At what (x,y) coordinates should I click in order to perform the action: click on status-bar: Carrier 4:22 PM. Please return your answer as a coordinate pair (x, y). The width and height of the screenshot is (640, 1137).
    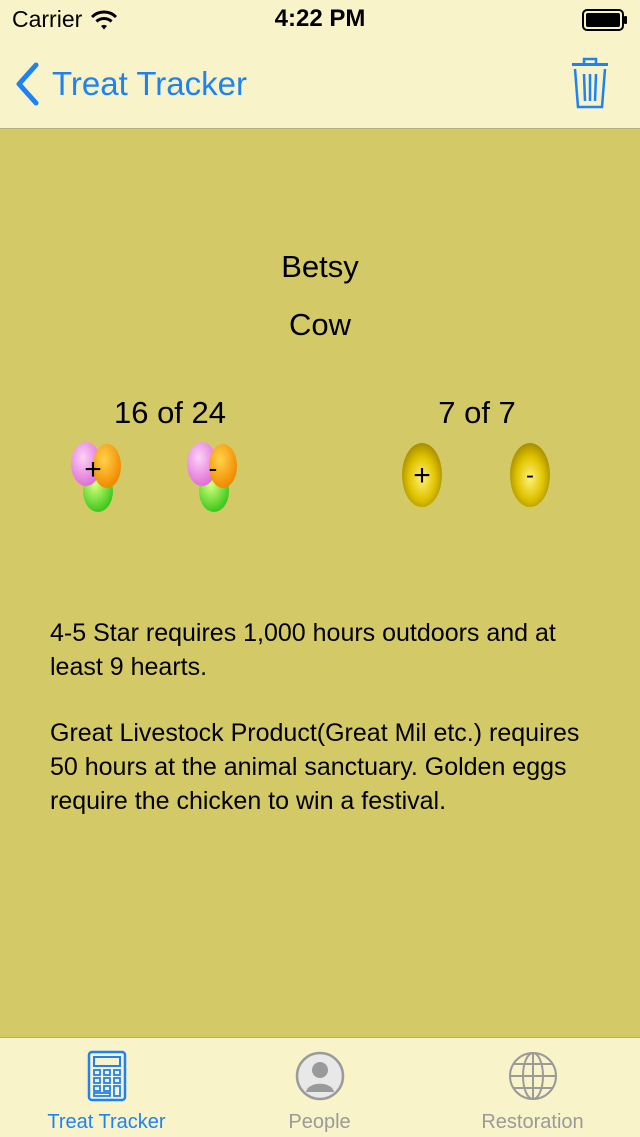
    Looking at the image, I should click on (320, 20).